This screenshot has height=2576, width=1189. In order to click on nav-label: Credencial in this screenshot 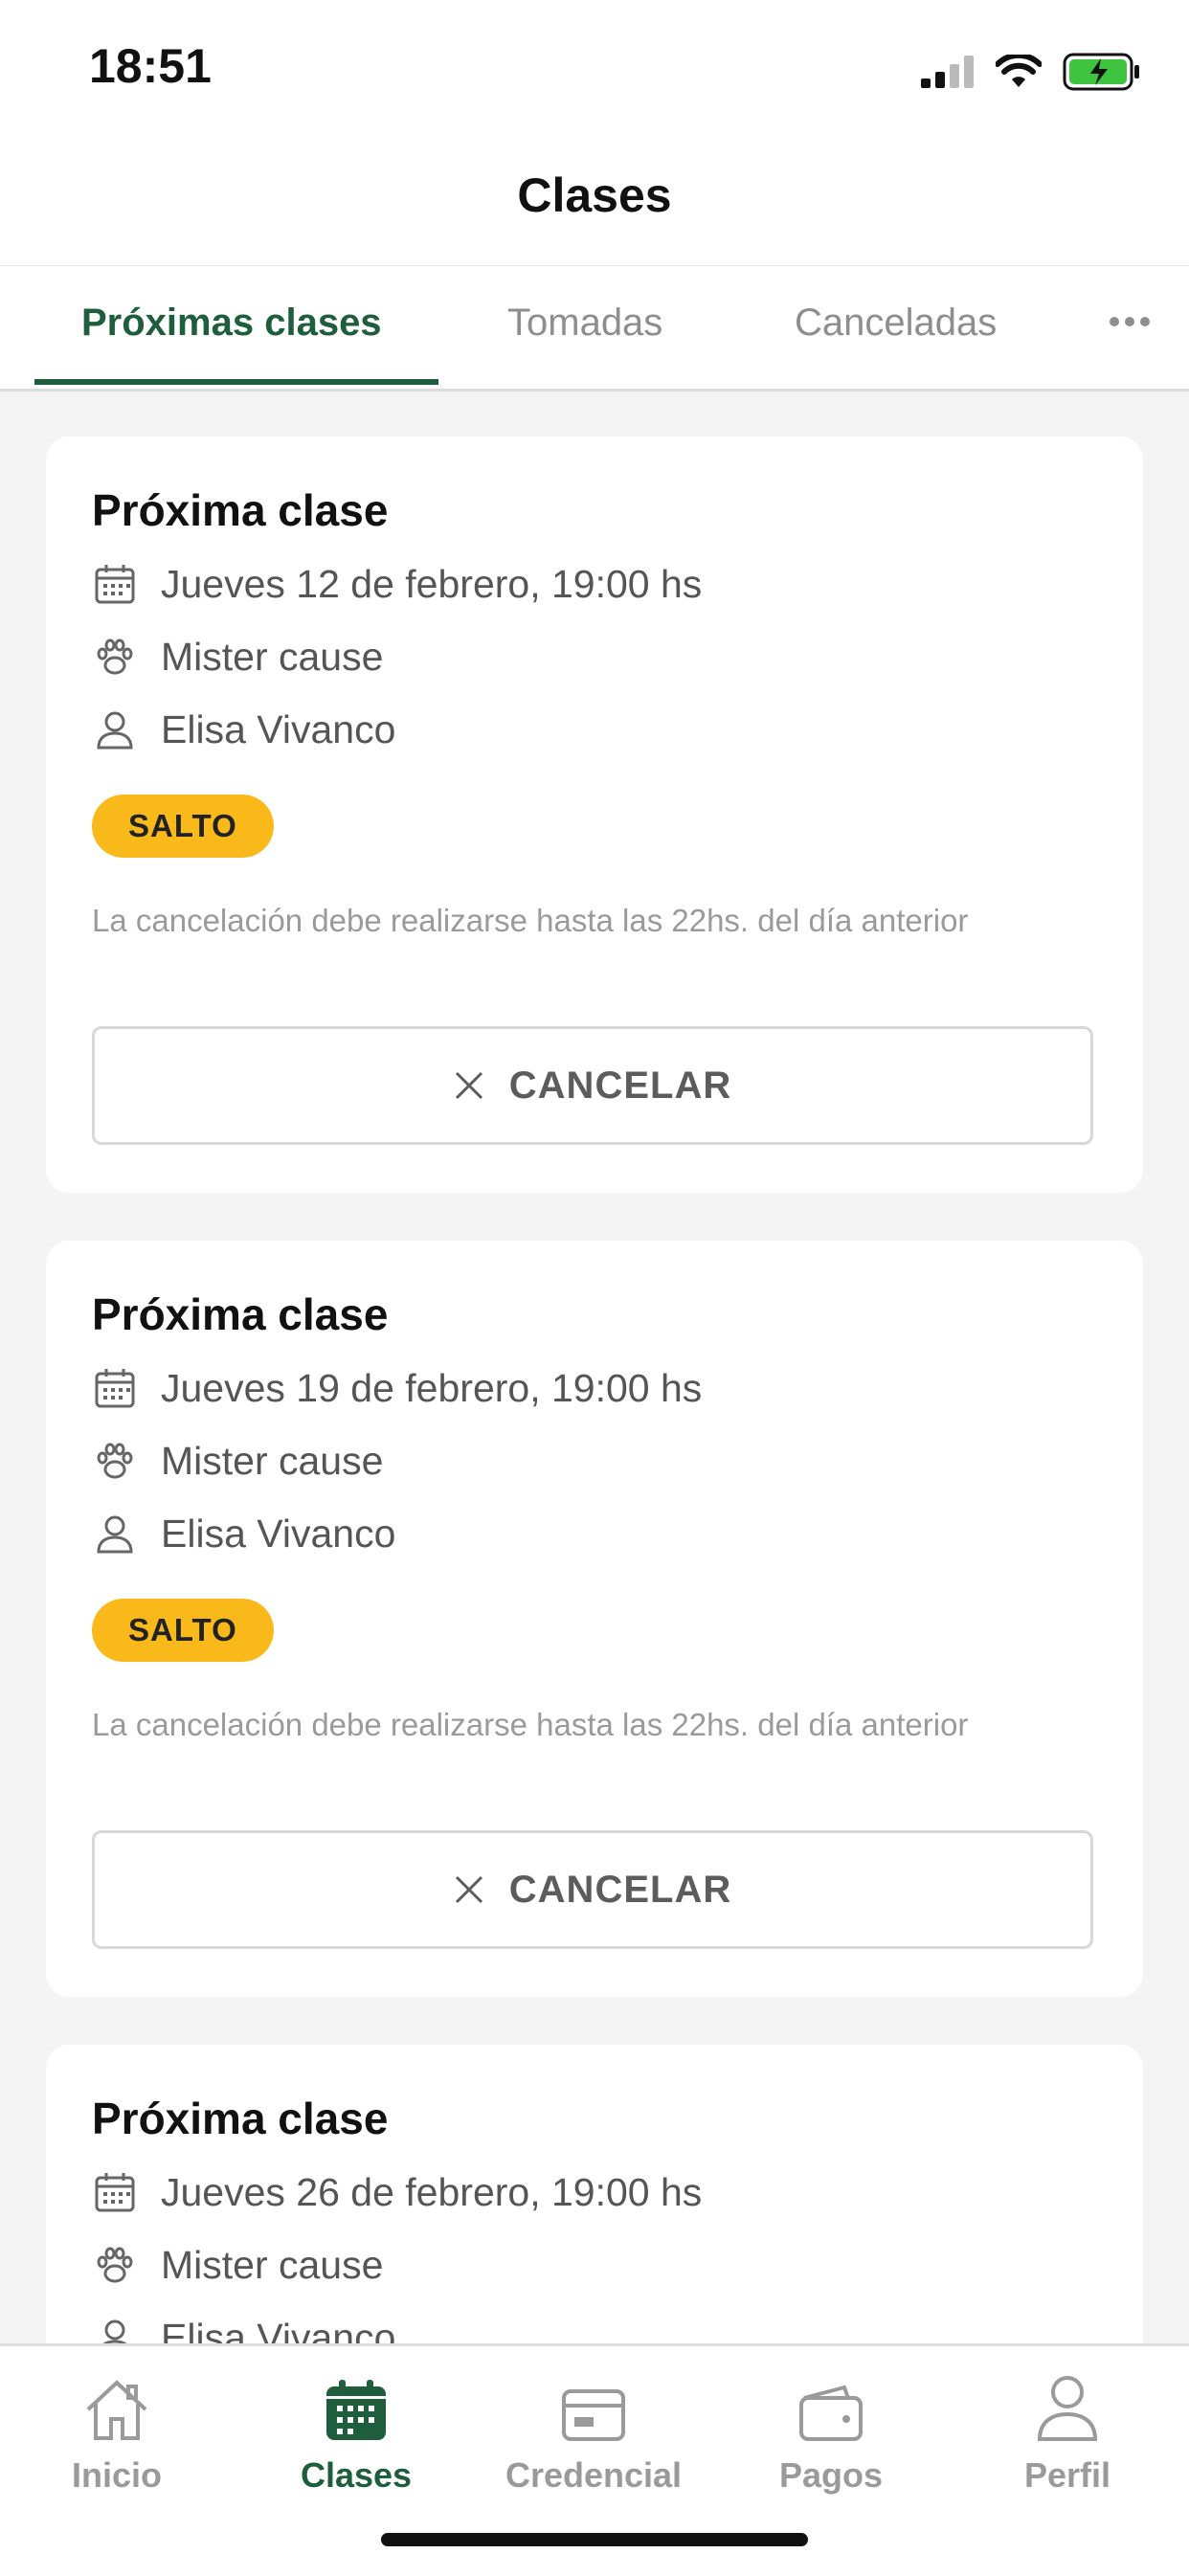, I will do `click(594, 2475)`.